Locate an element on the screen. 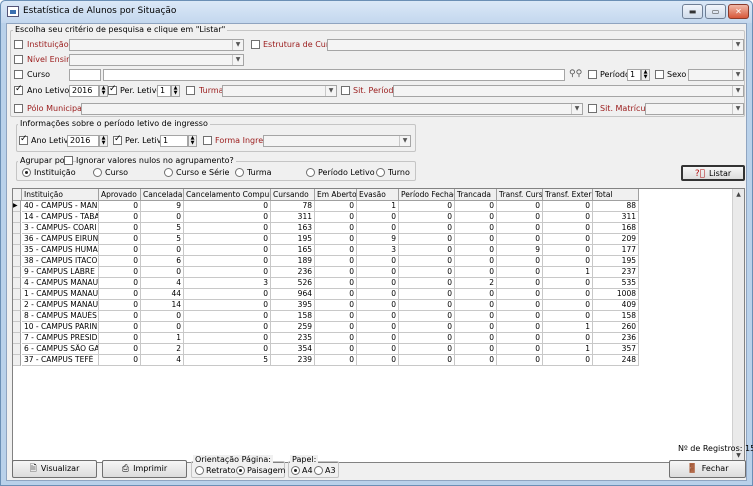 This screenshot has height=486, width=753. table-cell: 7 - CAMPUS PRESID is located at coordinates (60, 338).